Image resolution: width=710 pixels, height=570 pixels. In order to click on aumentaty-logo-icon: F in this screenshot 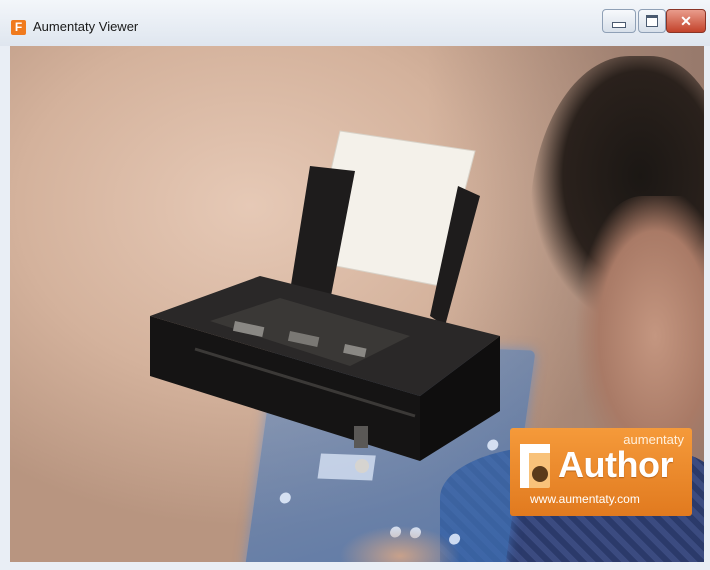, I will do `click(18, 27)`.